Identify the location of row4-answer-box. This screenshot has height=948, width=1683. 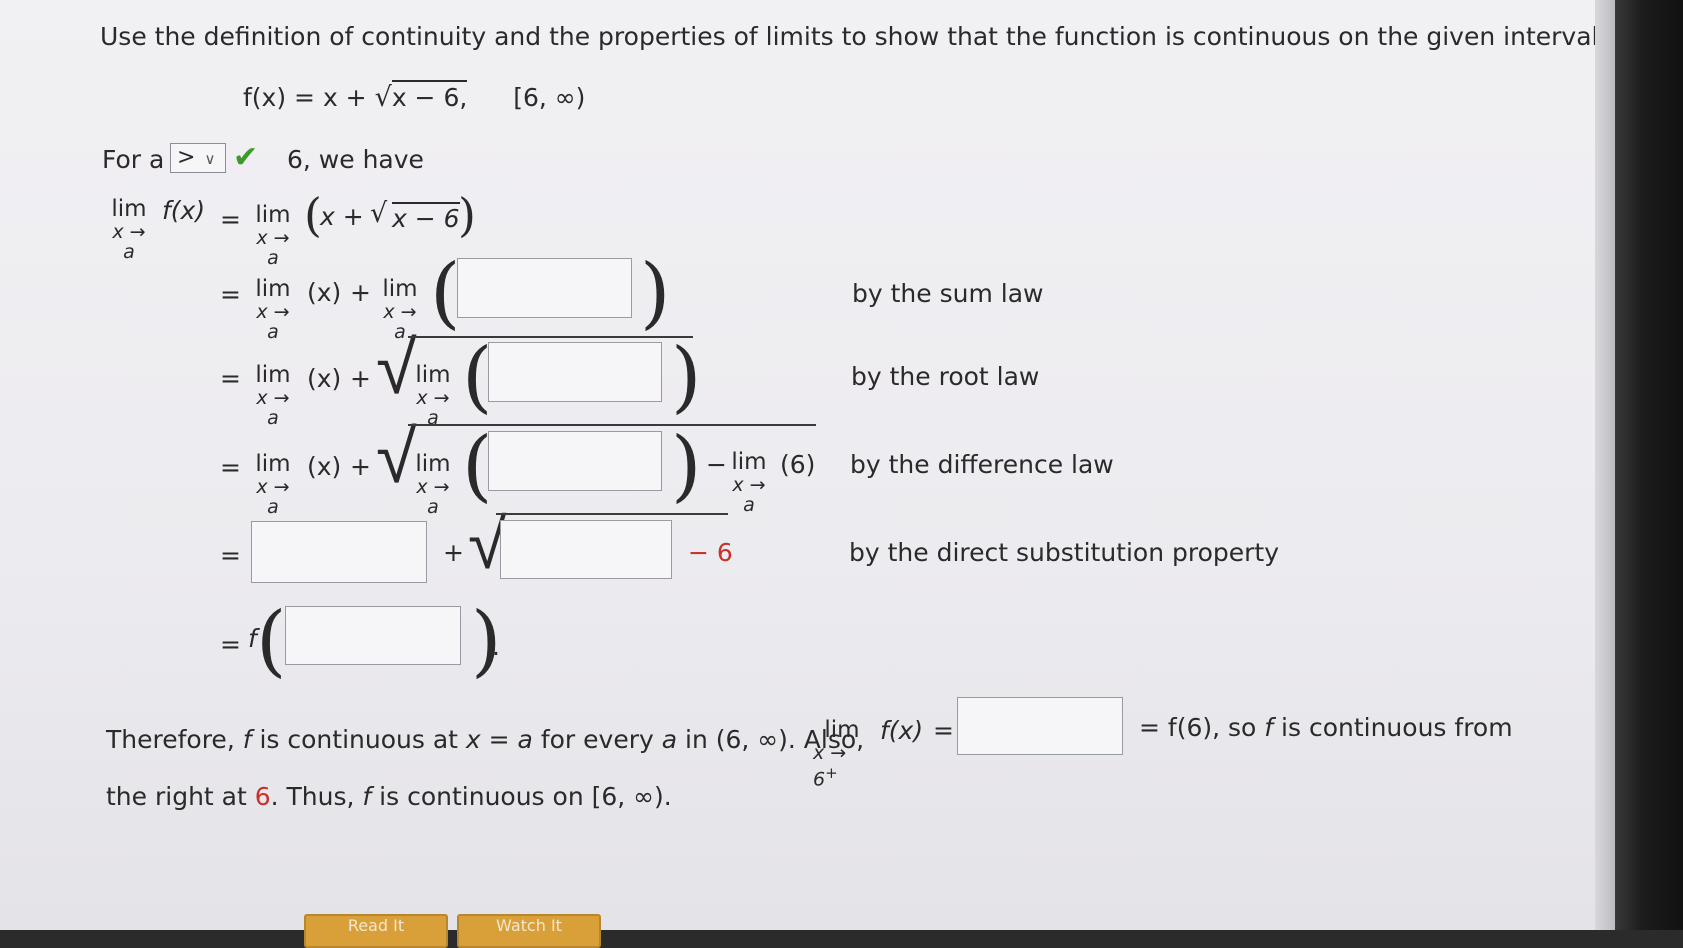
(575, 461).